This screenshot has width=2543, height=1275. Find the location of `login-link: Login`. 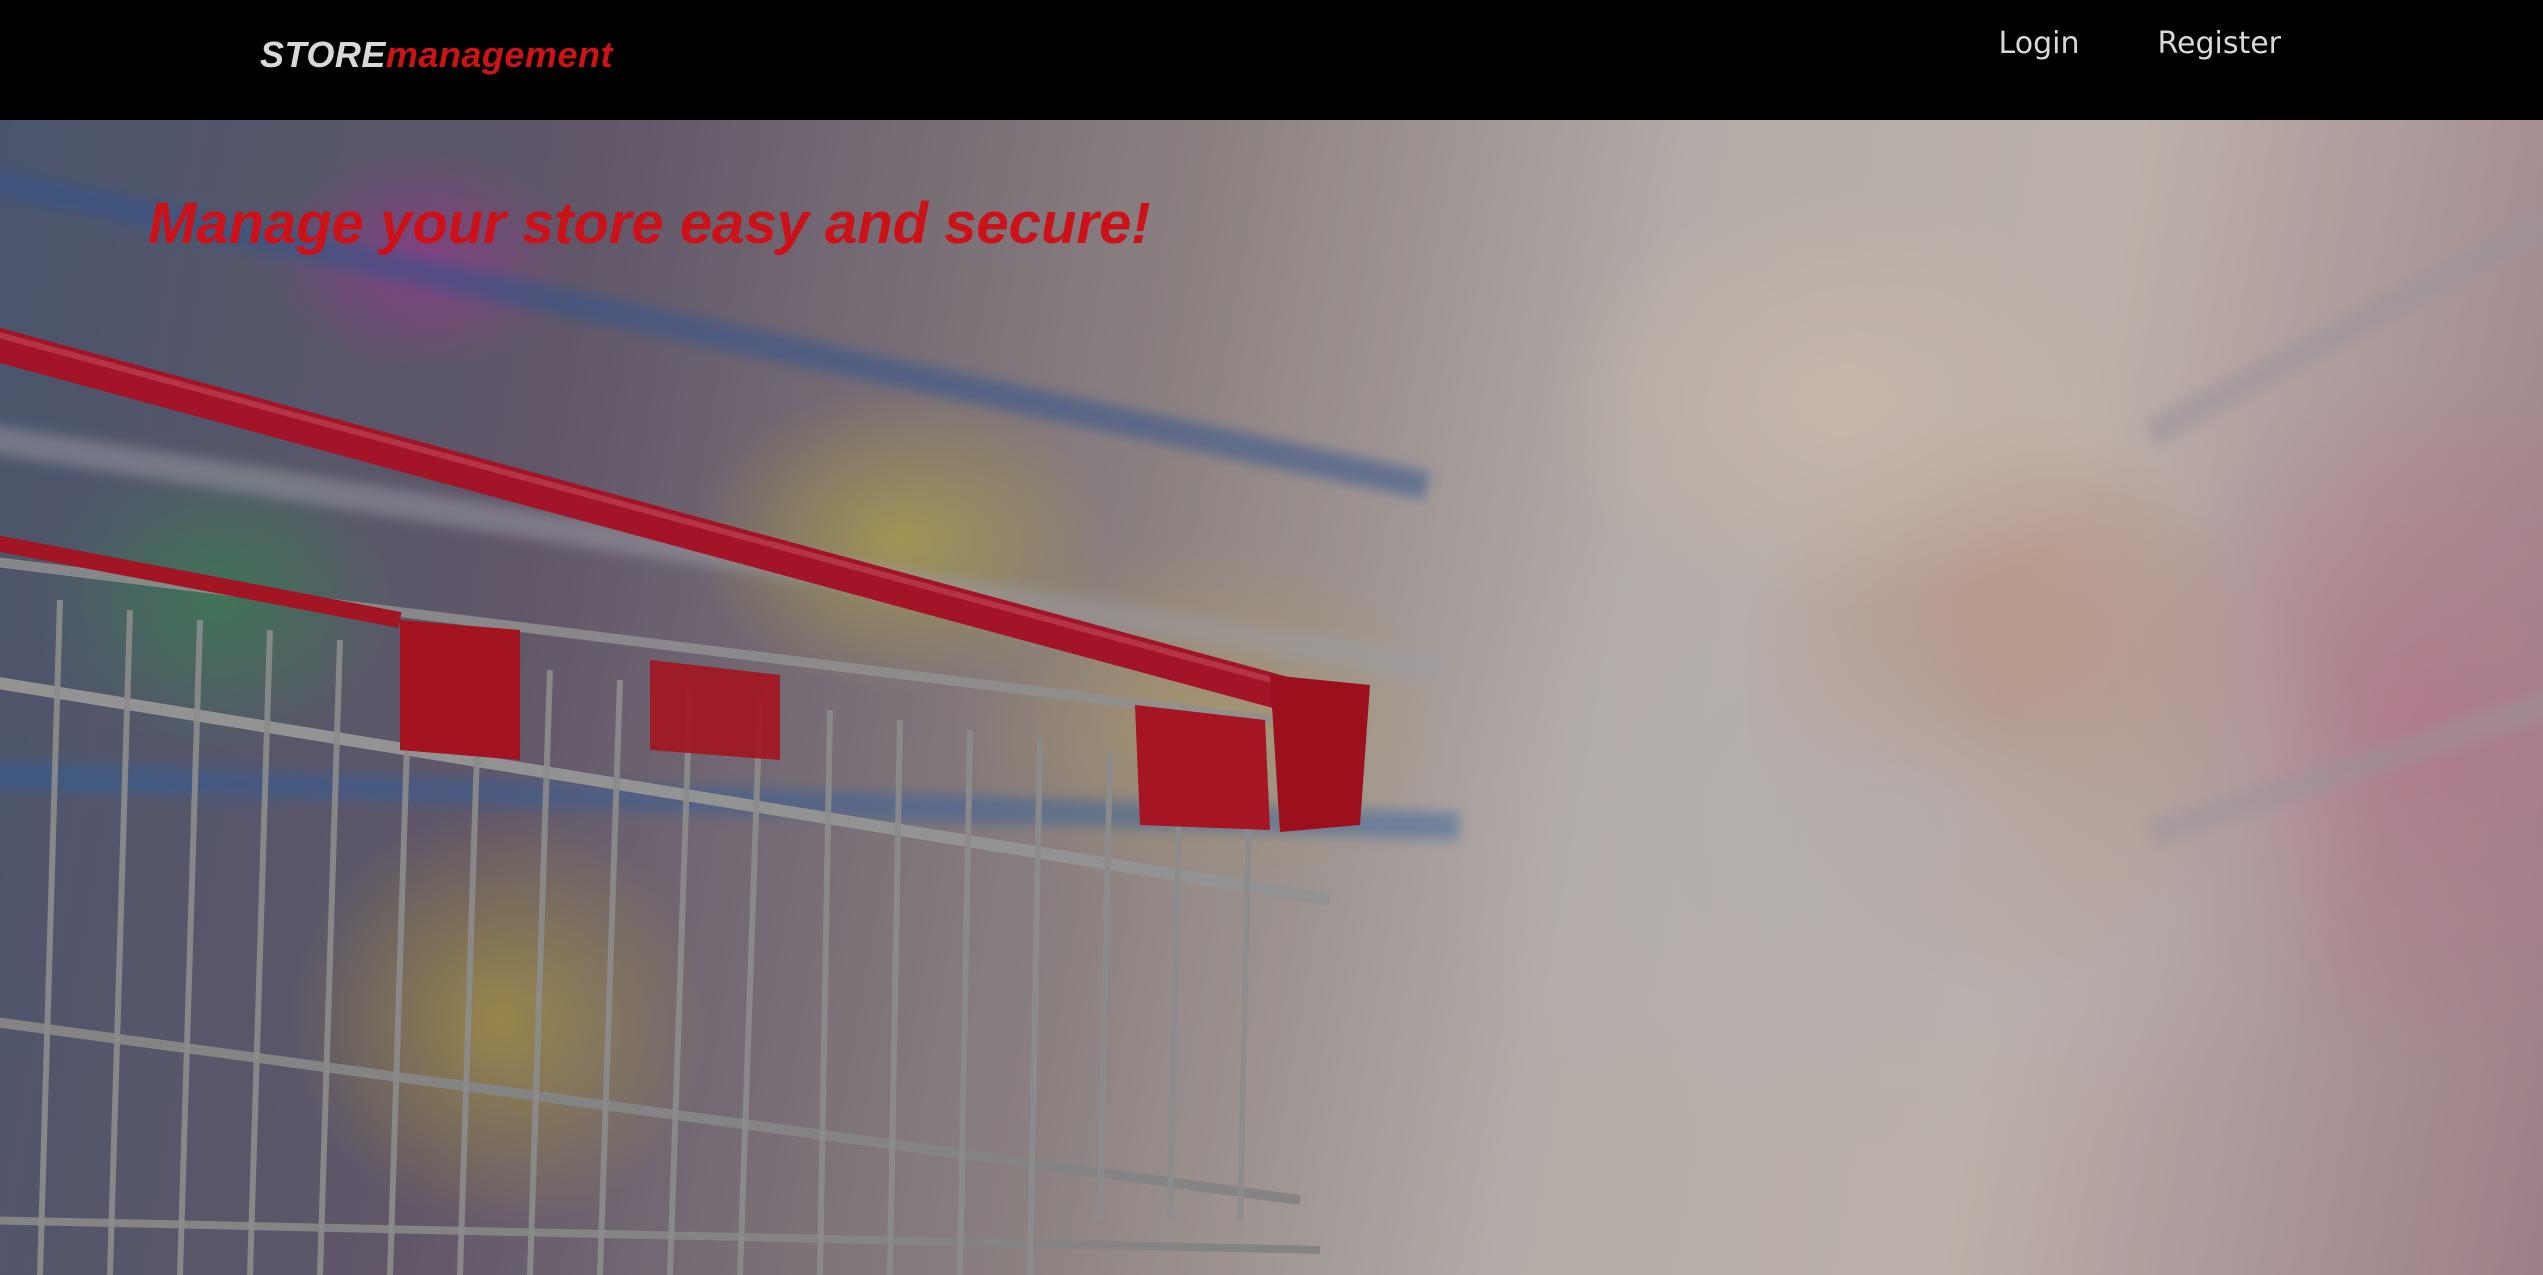

login-link: Login is located at coordinates (2039, 43).